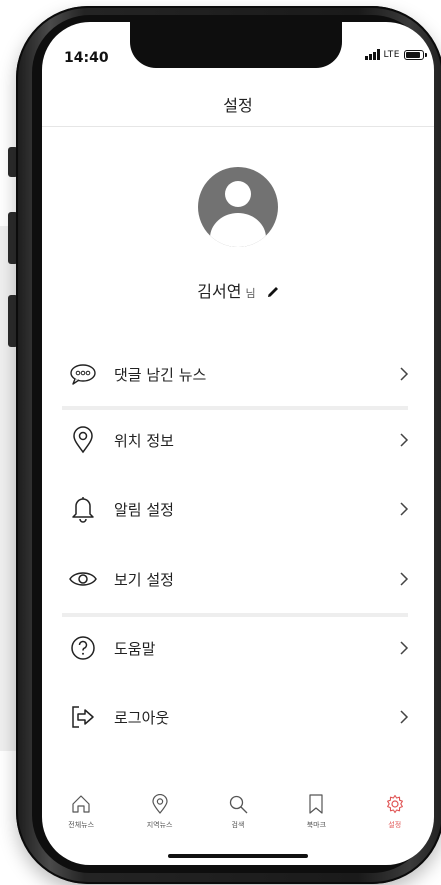 This screenshot has width=441, height=885. What do you see at coordinates (219, 291) in the screenshot?
I see `profile-name: 김서연` at bounding box center [219, 291].